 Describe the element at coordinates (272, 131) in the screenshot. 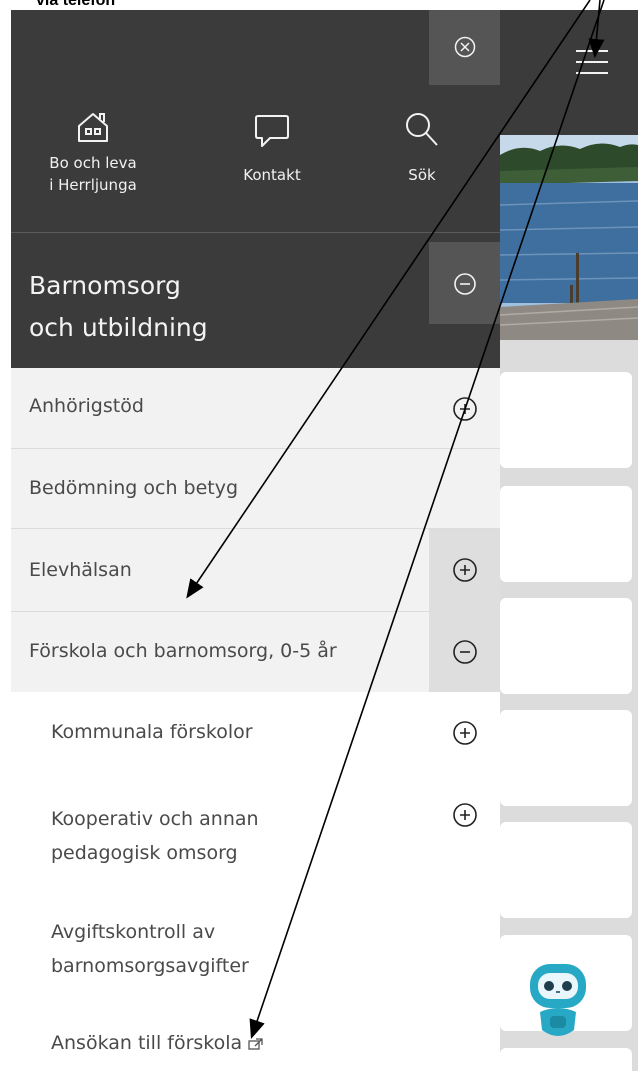

I see `chat-bubble-icon` at that location.